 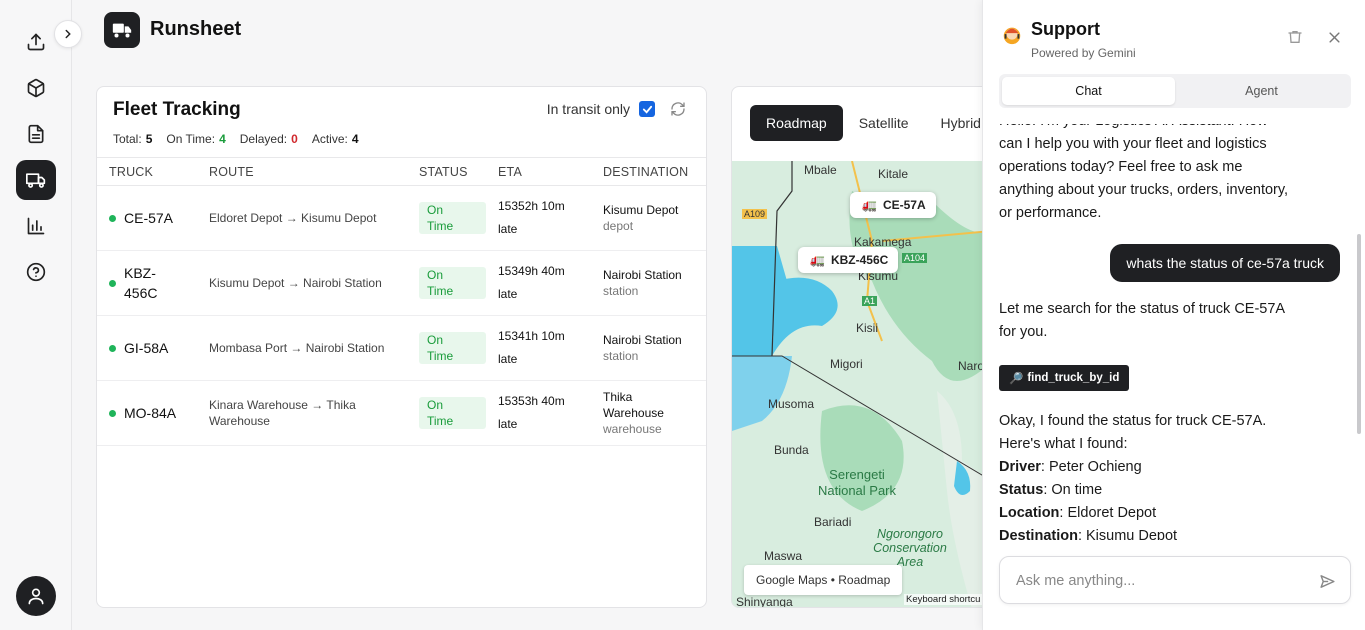 I want to click on support-tabs: Chat Agent, so click(x=1175, y=91).